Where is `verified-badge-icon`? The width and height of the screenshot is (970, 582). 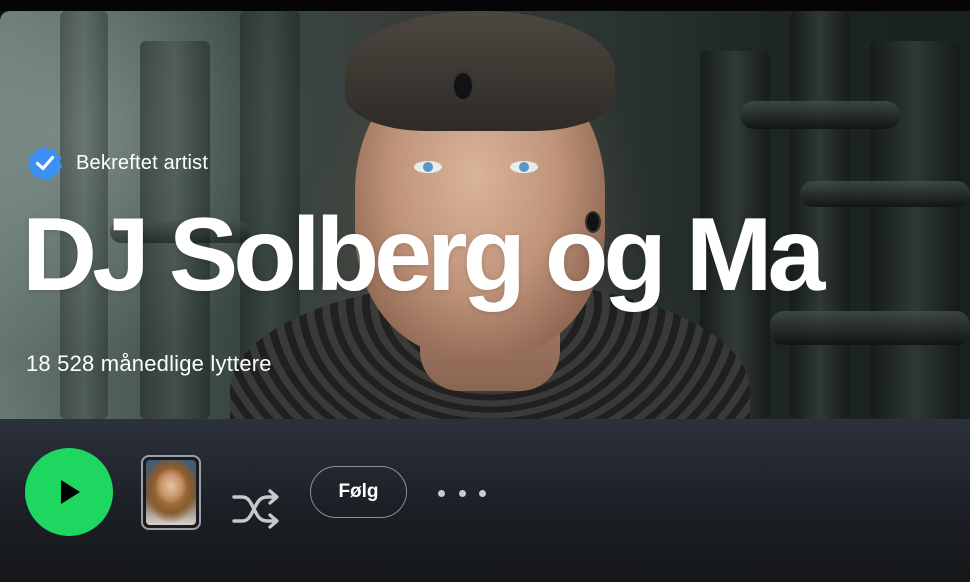 verified-badge-icon is located at coordinates (45, 163).